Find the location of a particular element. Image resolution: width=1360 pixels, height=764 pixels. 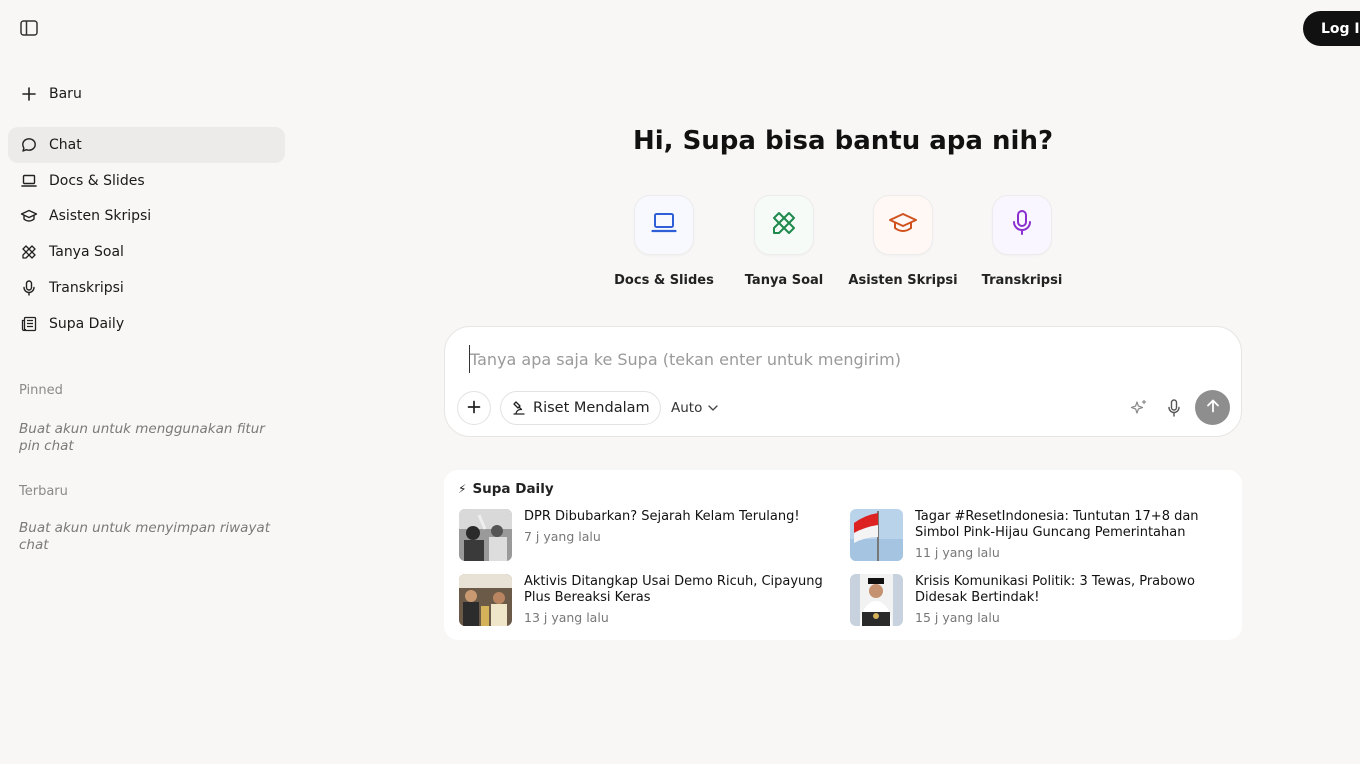

model-mode-select: Auto is located at coordinates (695, 408).